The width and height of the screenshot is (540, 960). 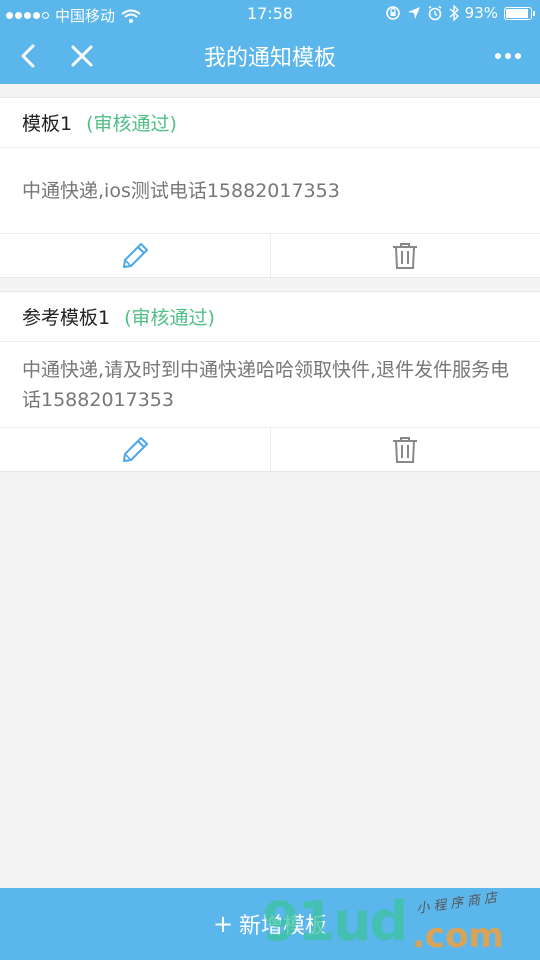 What do you see at coordinates (435, 13) in the screenshot?
I see `alarm-icon` at bounding box center [435, 13].